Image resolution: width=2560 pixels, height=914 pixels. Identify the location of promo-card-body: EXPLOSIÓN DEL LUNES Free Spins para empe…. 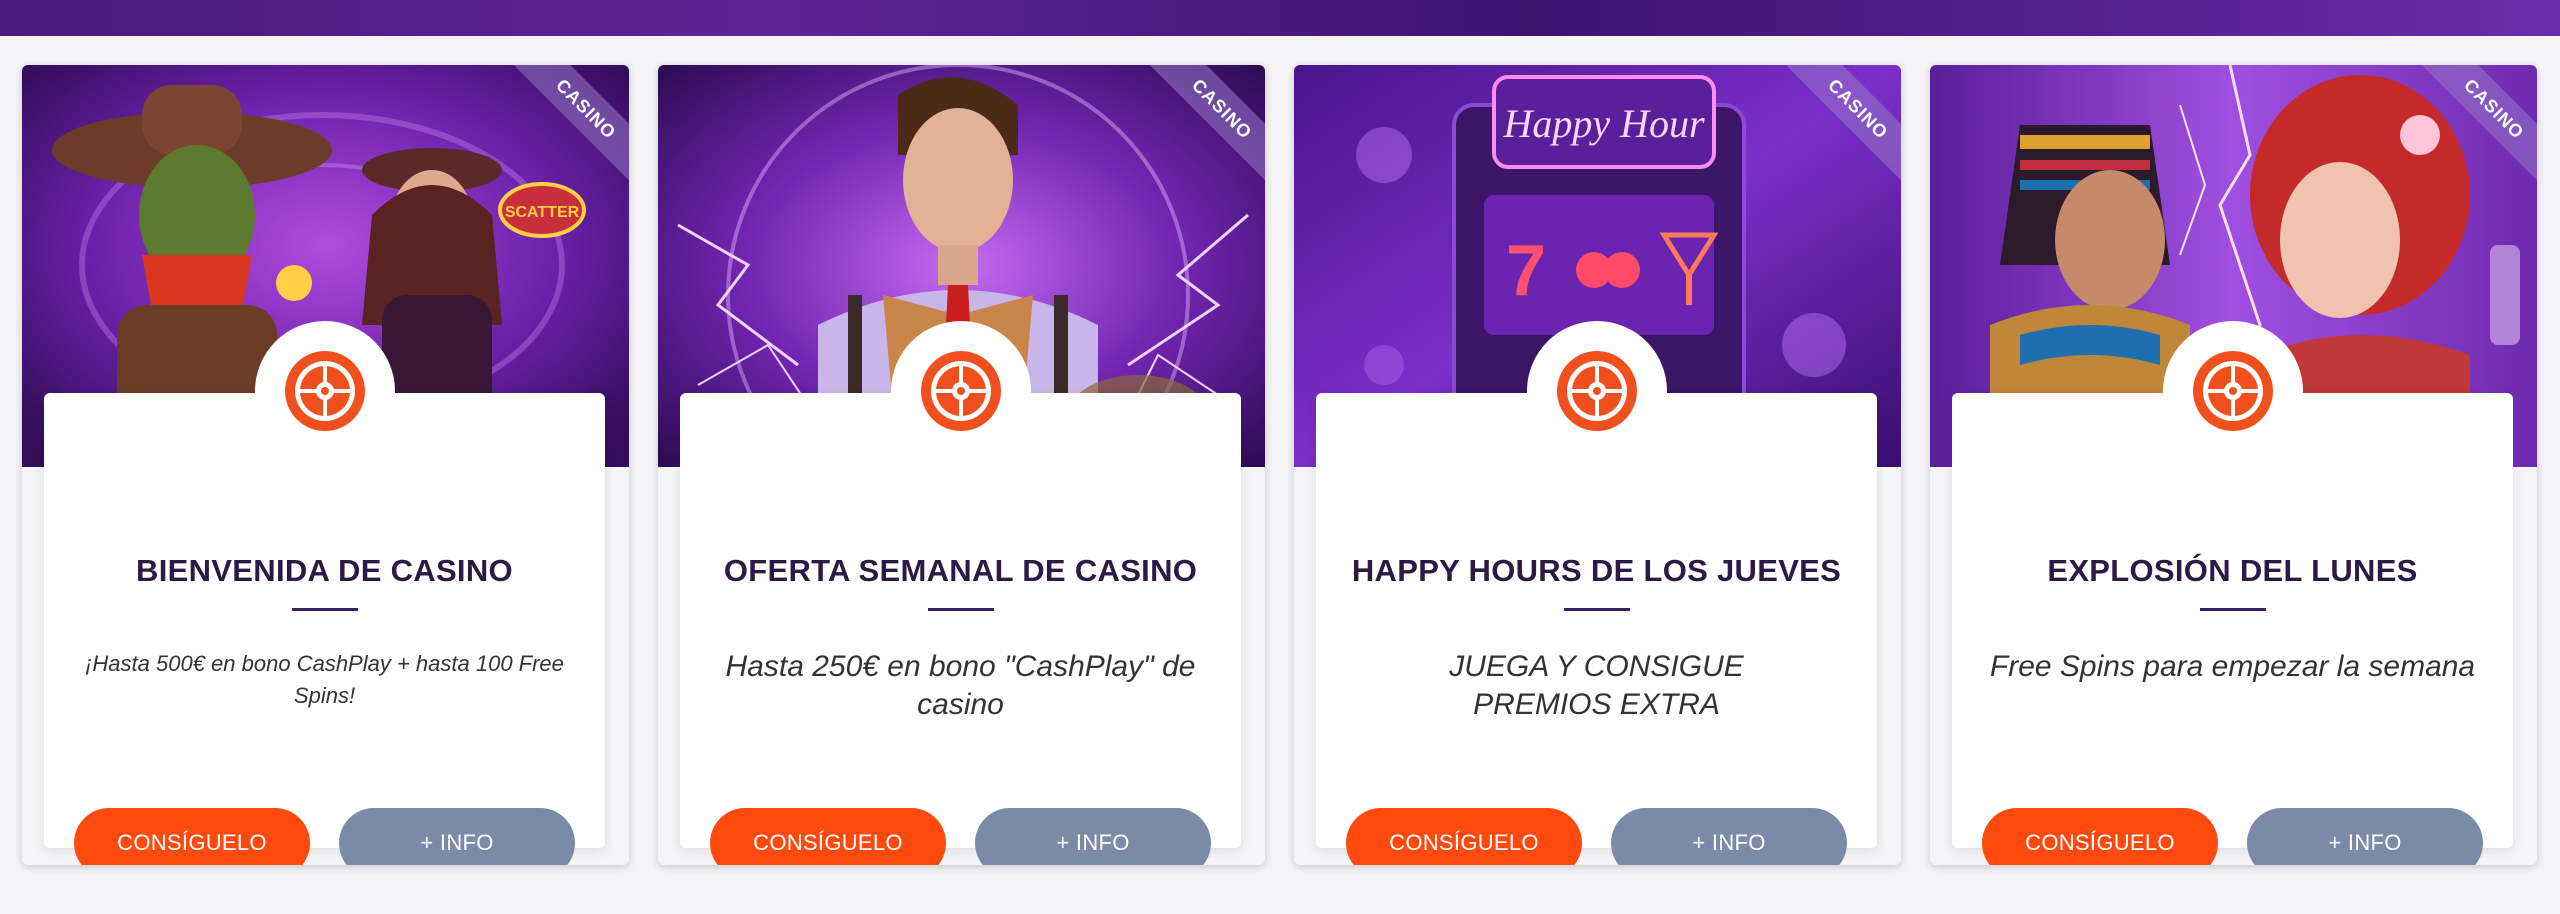
(2232, 593).